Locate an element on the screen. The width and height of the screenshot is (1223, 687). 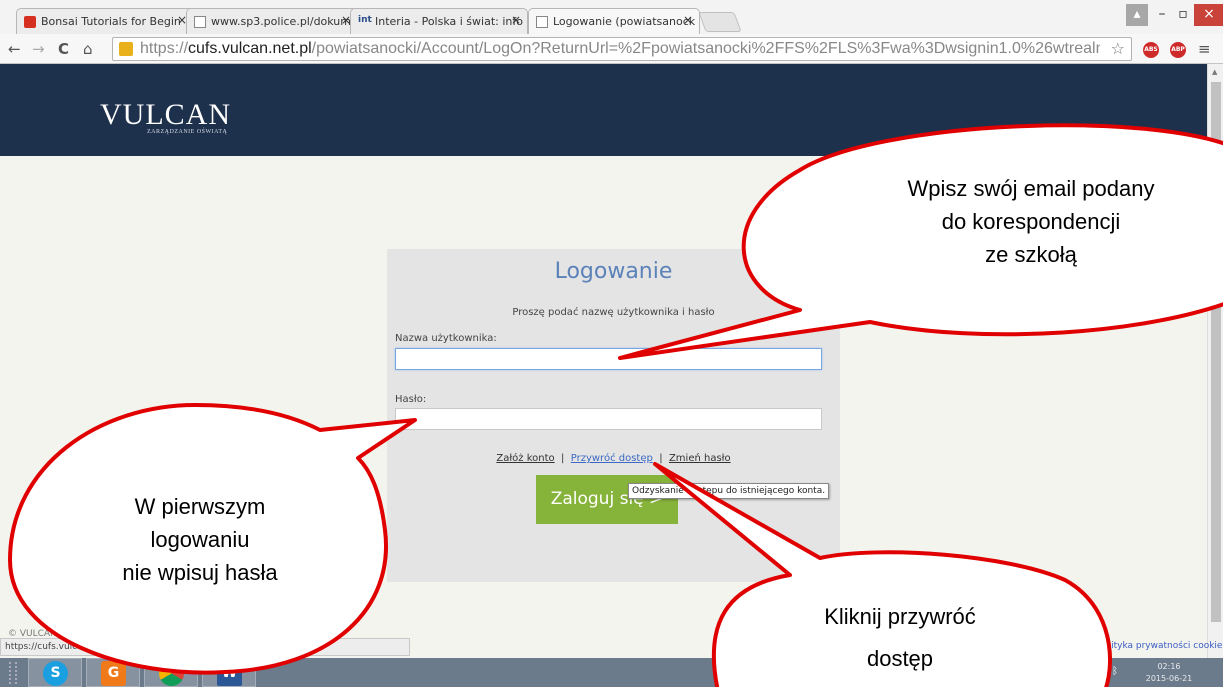
taskbar-pdf-creator: G is located at coordinates (113, 672).